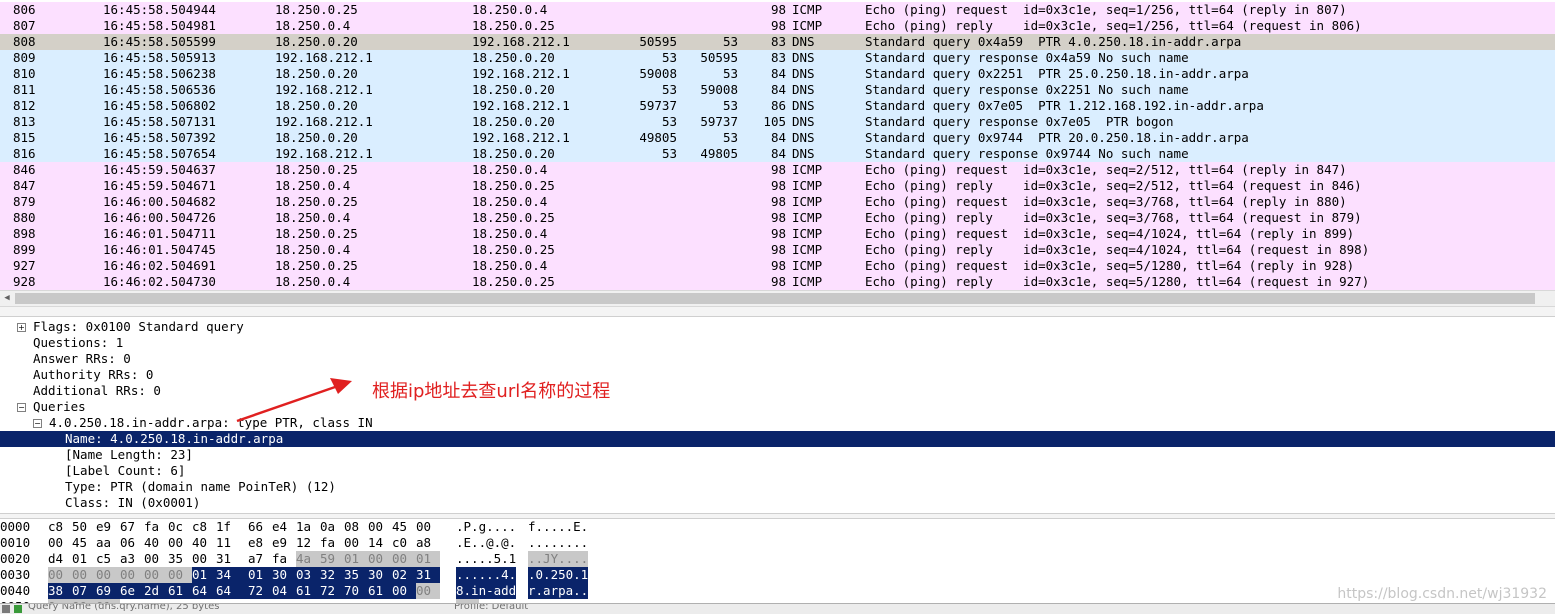 The height and width of the screenshot is (614, 1555). I want to click on hexdump-byte: d4, so click(60, 559).